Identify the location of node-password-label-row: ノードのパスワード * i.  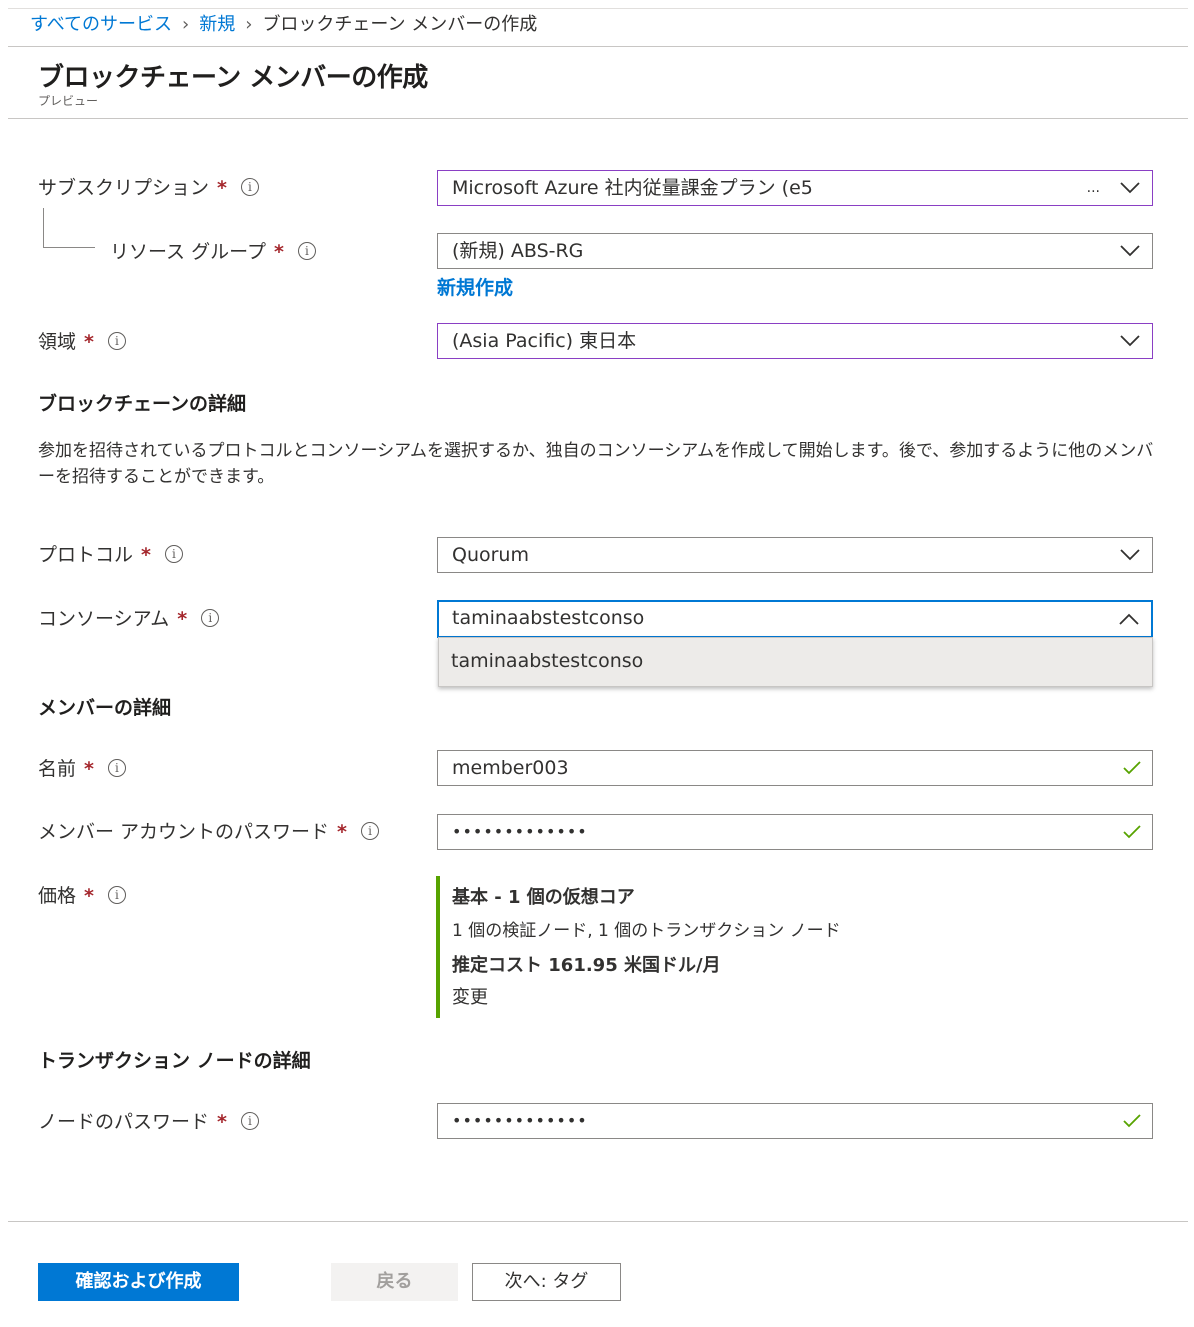
(148, 1122).